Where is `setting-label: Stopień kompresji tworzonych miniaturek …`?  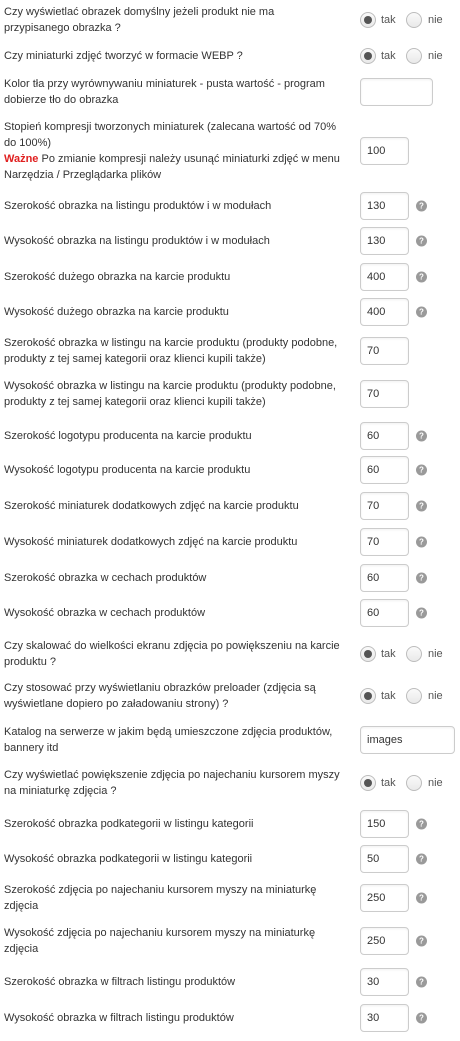
setting-label: Stopień kompresji tworzonych miniaturek … is located at coordinates (176, 151).